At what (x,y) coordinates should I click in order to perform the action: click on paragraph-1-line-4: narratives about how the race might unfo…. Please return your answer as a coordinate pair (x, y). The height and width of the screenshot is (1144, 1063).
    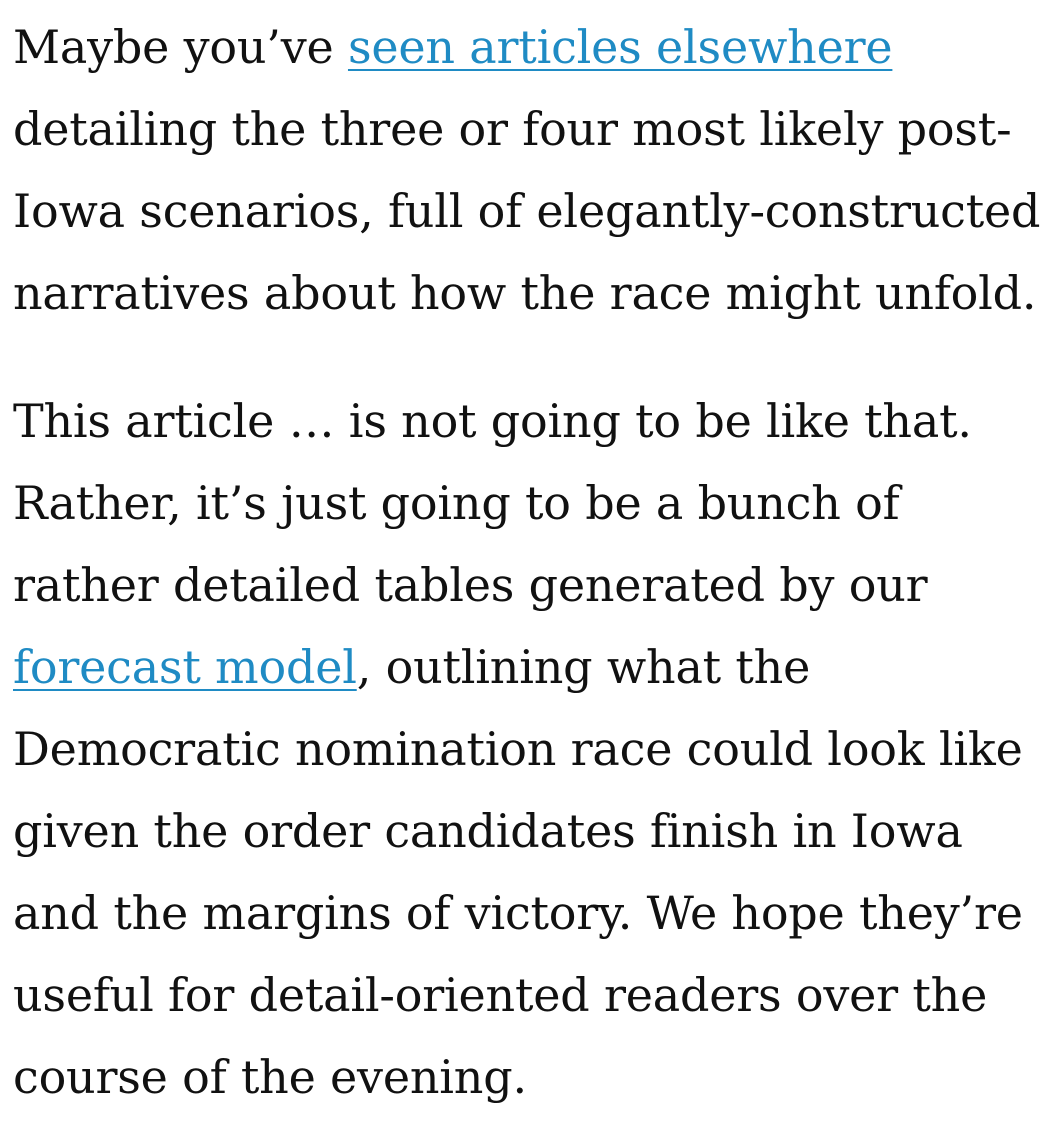
    Looking at the image, I should click on (525, 293).